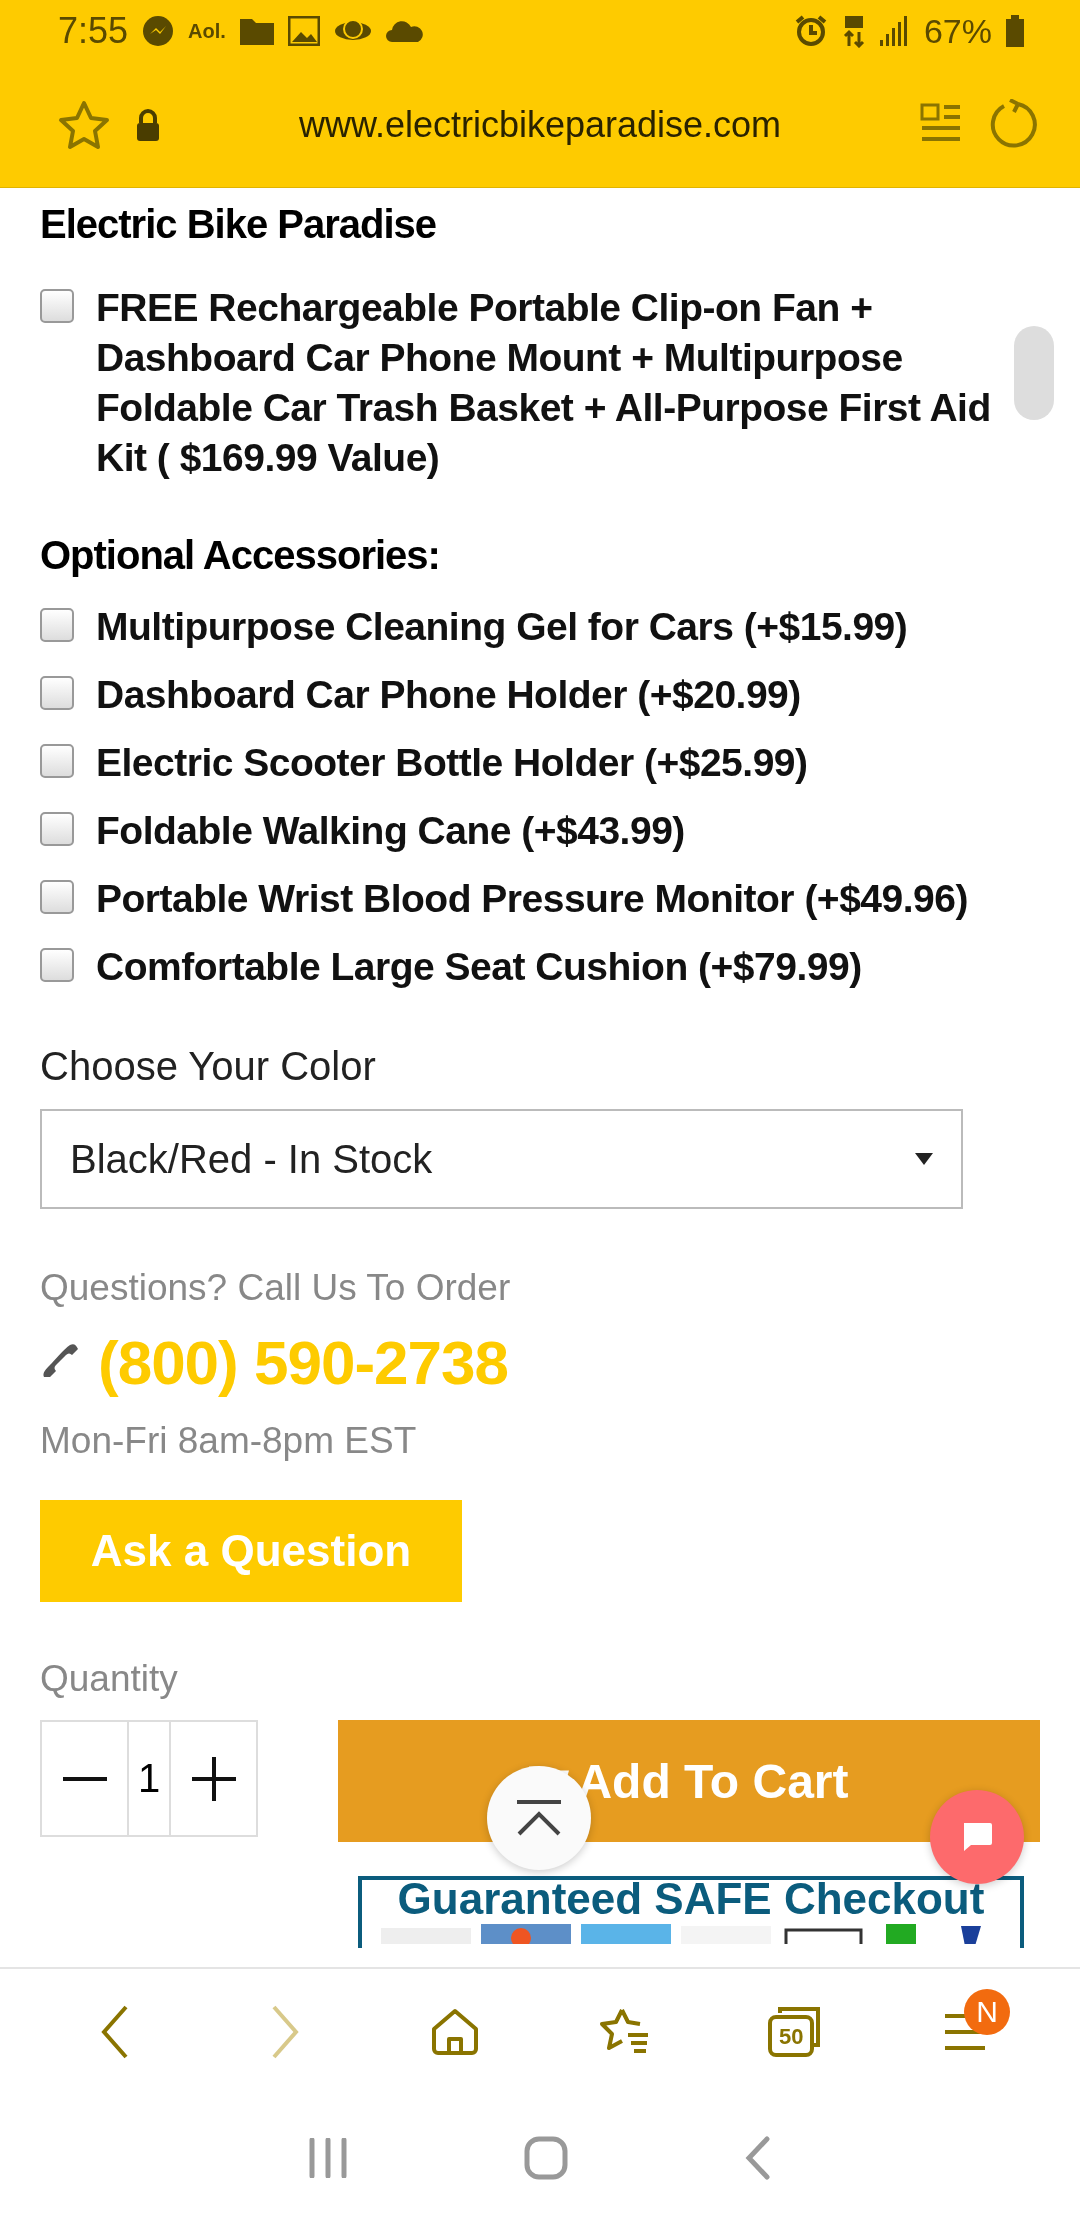 This screenshot has height=2220, width=1080. Describe the element at coordinates (207, 31) in the screenshot. I see `aol-icon: Aol.` at that location.